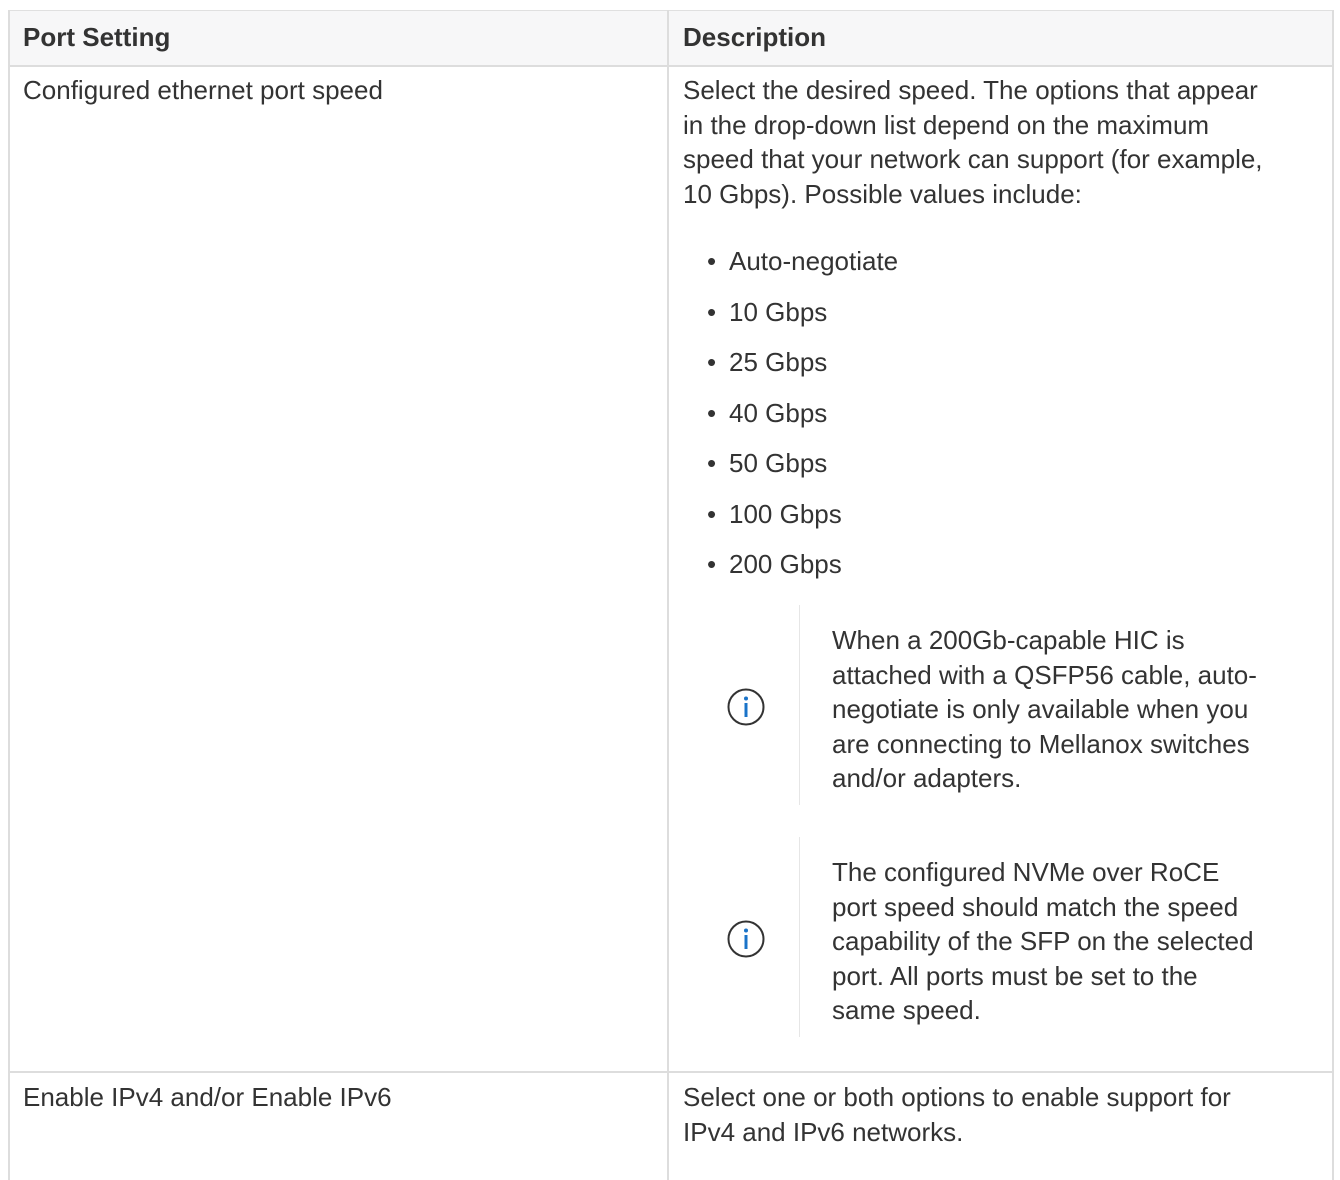 This screenshot has width=1340, height=1180. What do you see at coordinates (203, 90) in the screenshot?
I see `setting-port-speed: Configured ethernet port speed` at bounding box center [203, 90].